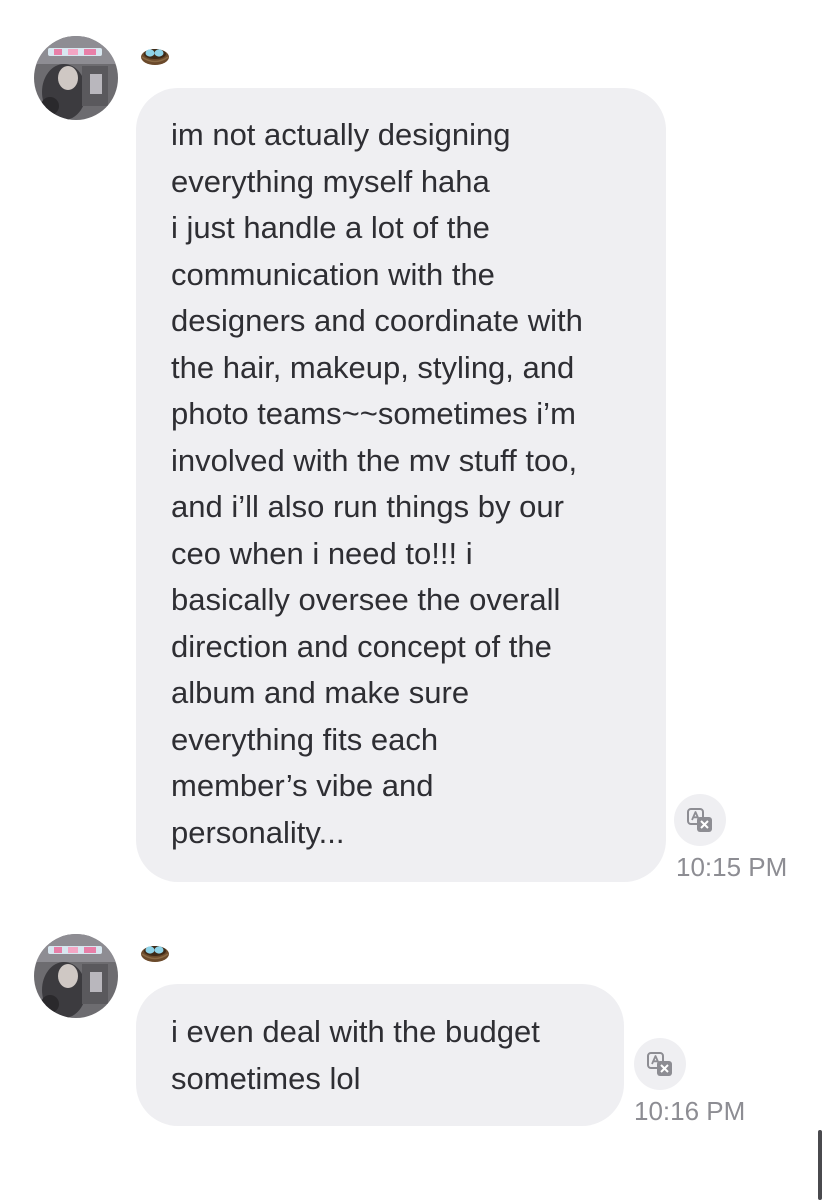 Image resolution: width=832 pixels, height=1200 pixels. I want to click on message-text-line: album and make sure, so click(320, 692).